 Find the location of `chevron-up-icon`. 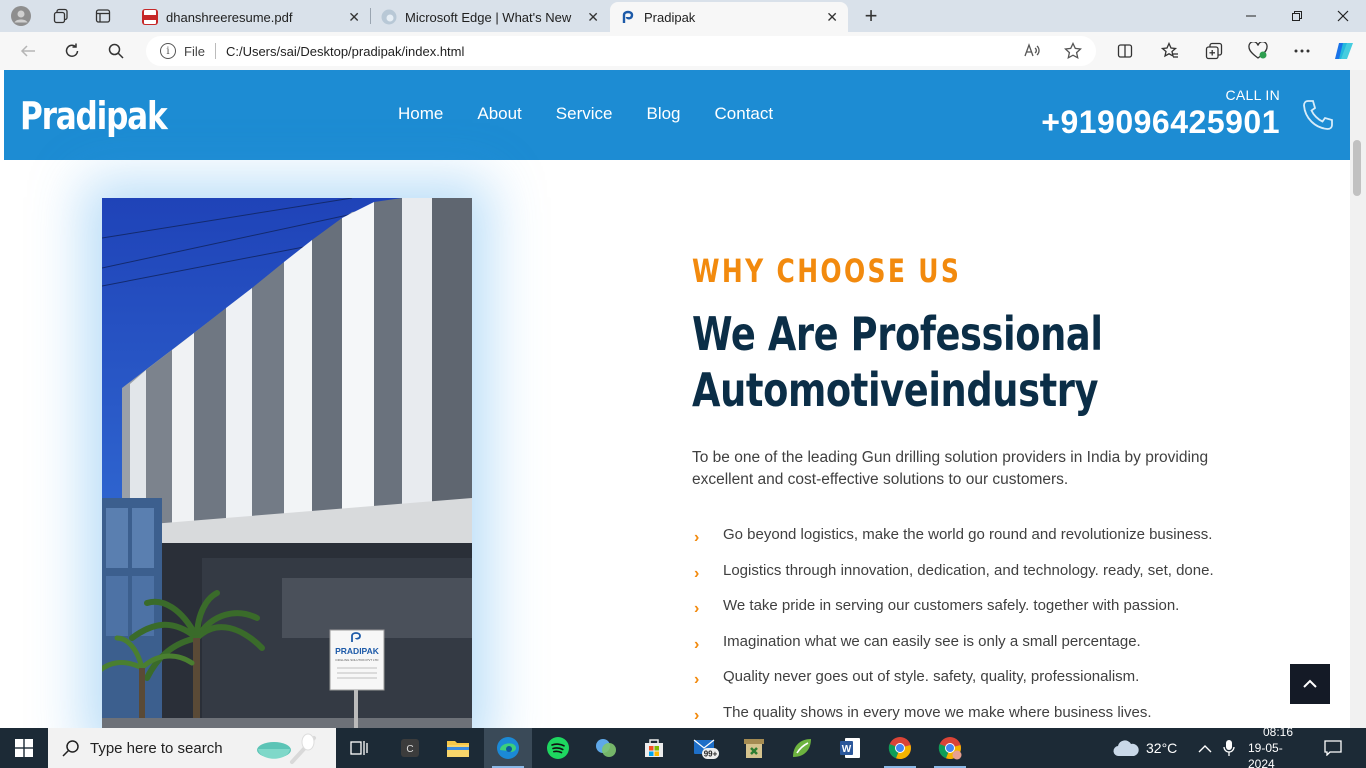

chevron-up-icon is located at coordinates (1310, 683).